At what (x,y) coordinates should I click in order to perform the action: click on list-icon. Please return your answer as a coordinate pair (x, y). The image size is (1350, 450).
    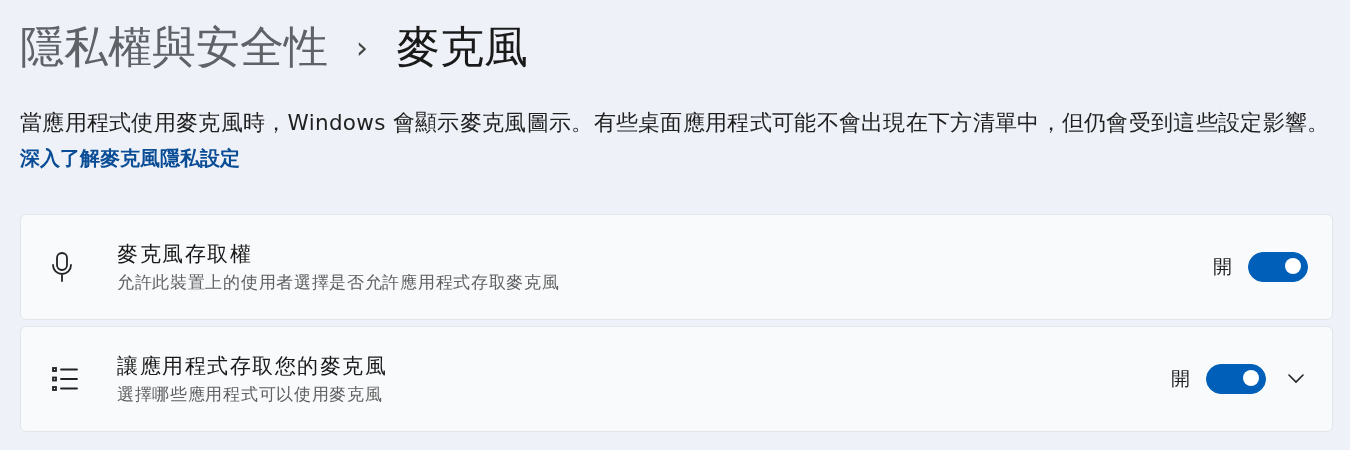
    Looking at the image, I should click on (65, 379).